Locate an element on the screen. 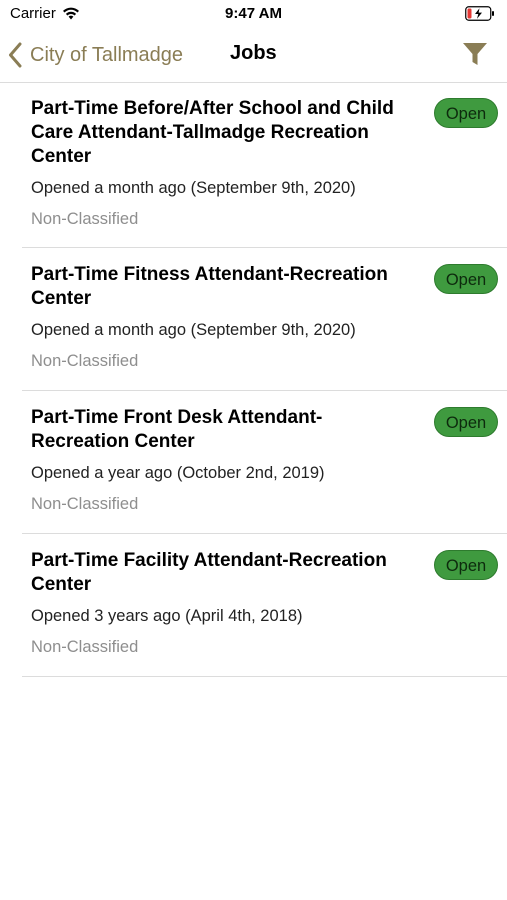  status-bar: Carrier 9:47 AM is located at coordinates (253, 14).